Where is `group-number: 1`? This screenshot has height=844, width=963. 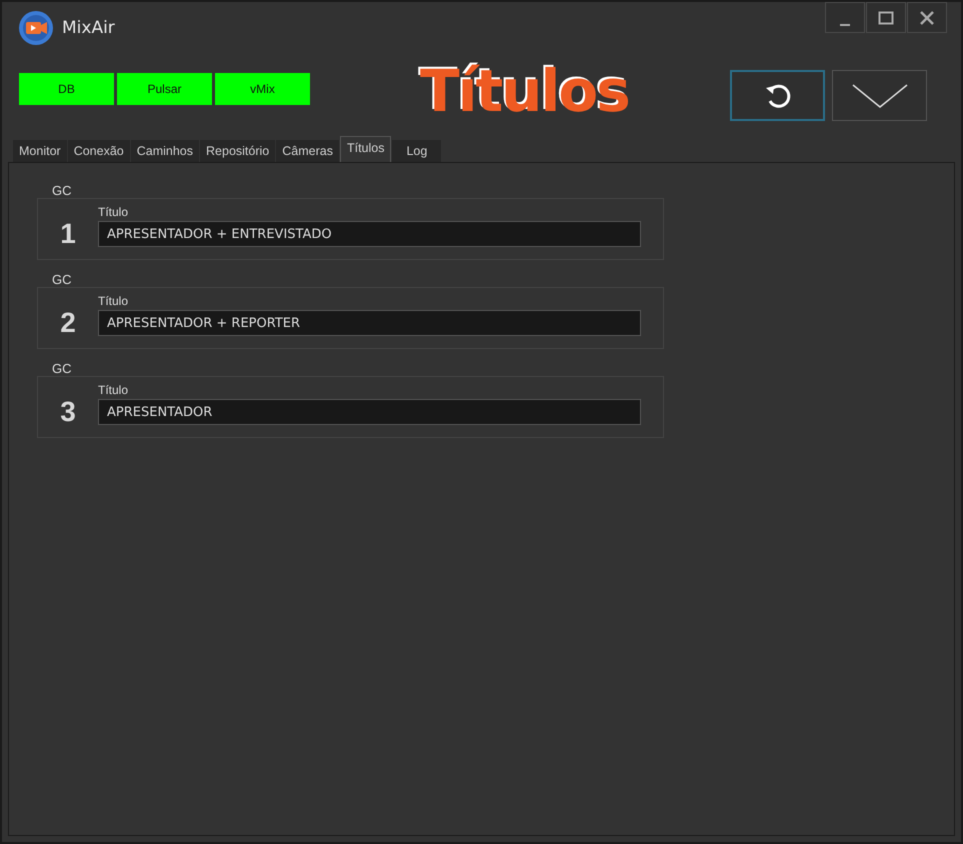
group-number: 1 is located at coordinates (68, 234).